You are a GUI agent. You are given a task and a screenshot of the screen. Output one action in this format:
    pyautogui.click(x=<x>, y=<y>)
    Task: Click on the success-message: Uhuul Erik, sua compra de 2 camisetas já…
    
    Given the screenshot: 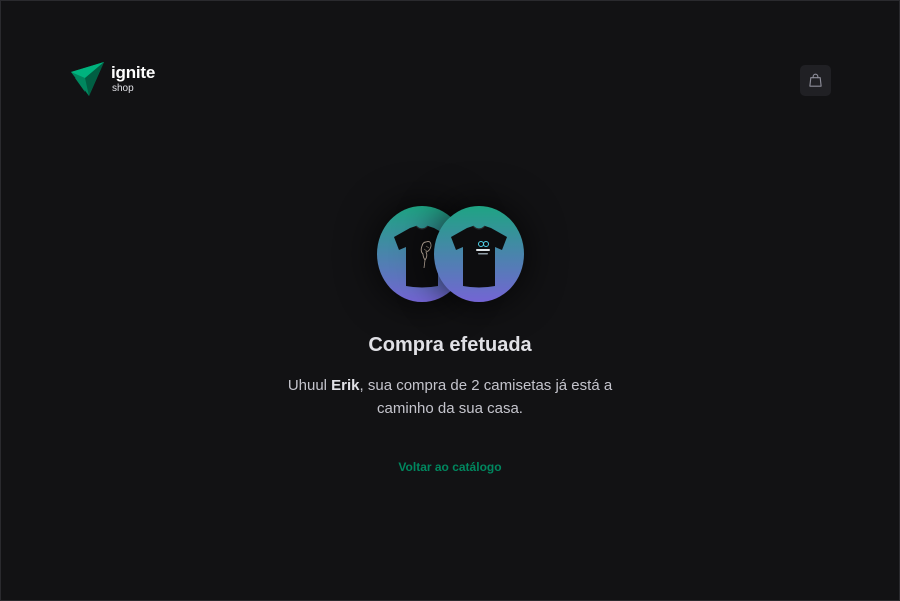 What is the action you would take?
    pyautogui.click(x=450, y=397)
    